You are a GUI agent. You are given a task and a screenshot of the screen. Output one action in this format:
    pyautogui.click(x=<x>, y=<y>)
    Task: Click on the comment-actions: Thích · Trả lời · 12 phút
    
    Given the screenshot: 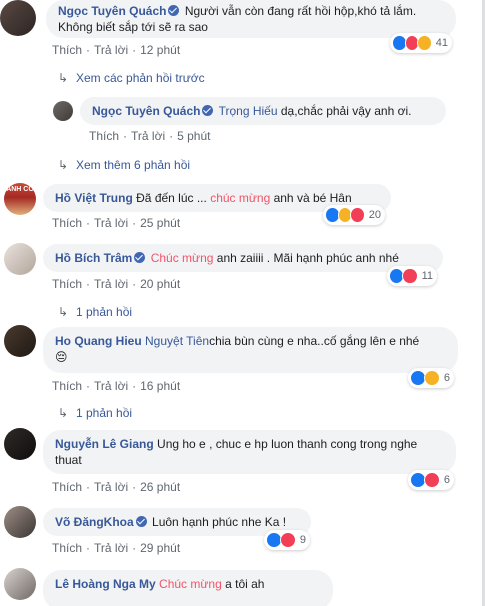 What is the action you would take?
    pyautogui.click(x=116, y=50)
    